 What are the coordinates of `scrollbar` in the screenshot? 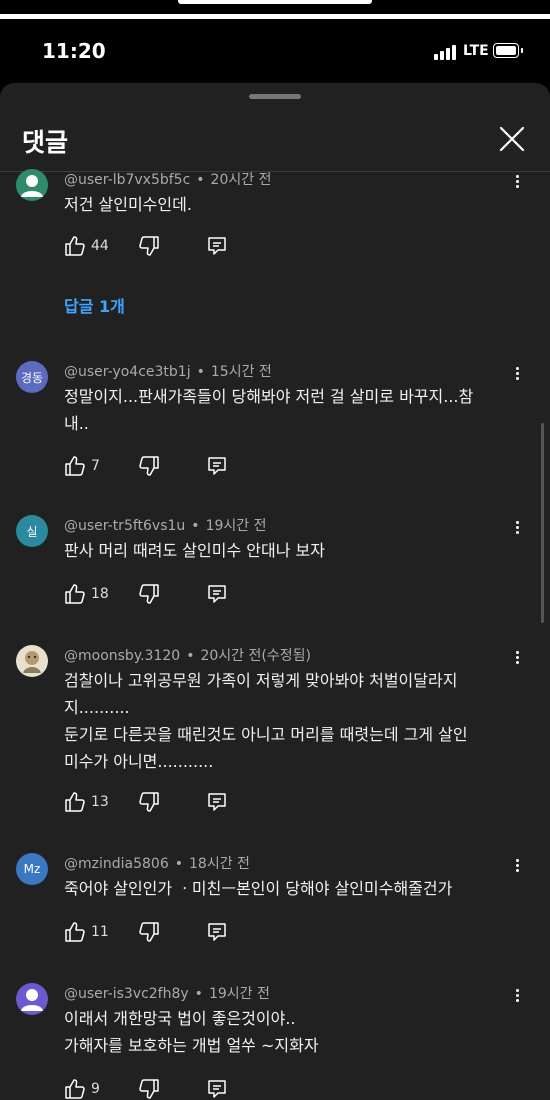 It's located at (542, 523).